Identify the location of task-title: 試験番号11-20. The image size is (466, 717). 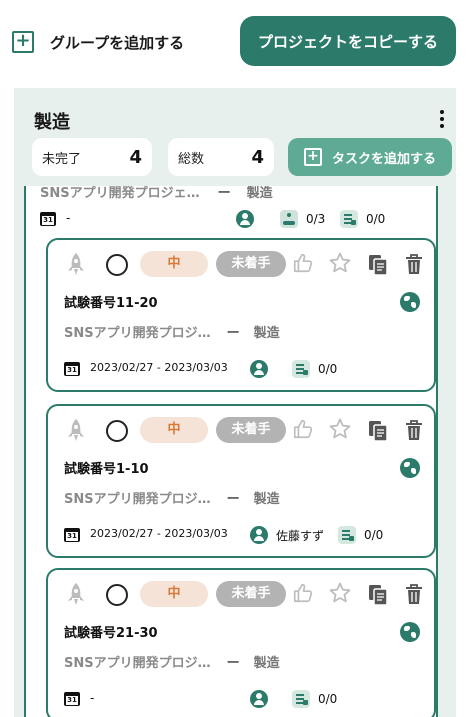
(111, 301).